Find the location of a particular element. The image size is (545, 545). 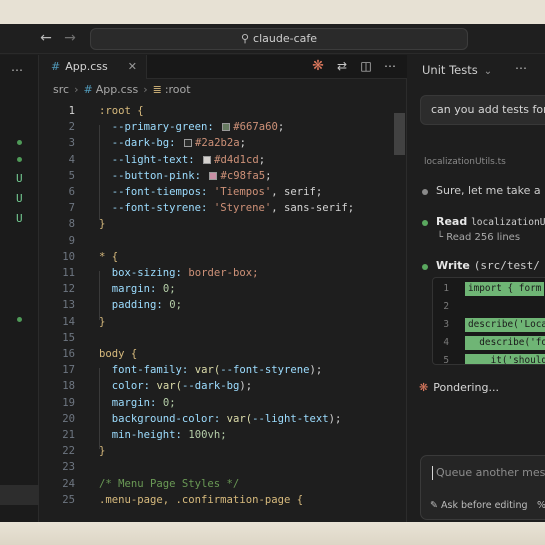

code-token: var( is located at coordinates (169, 386).